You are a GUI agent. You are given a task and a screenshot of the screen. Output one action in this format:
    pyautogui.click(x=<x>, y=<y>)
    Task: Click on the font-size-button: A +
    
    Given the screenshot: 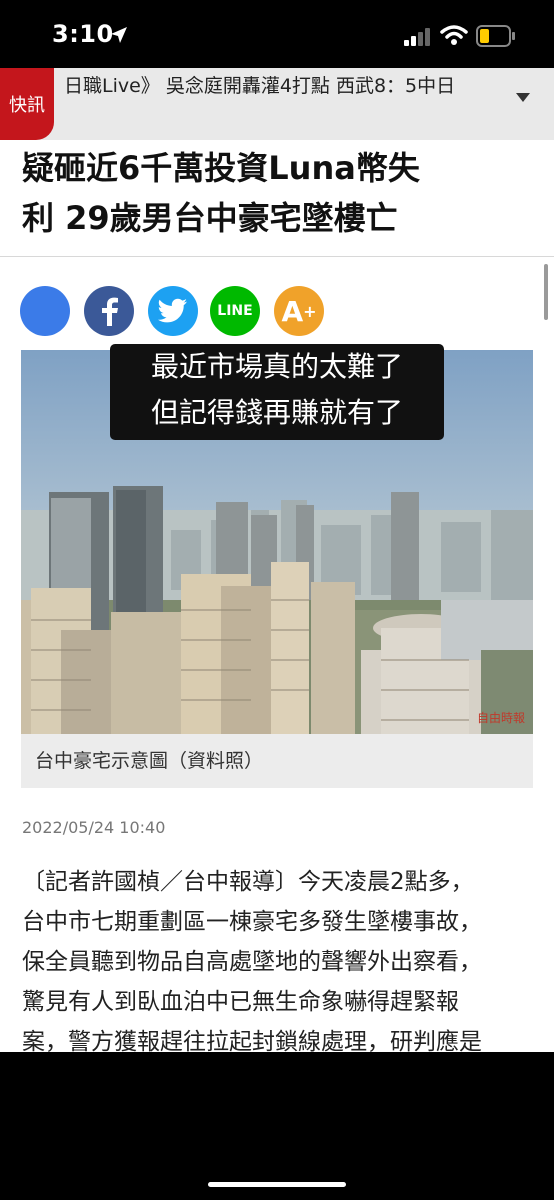 What is the action you would take?
    pyautogui.click(x=299, y=311)
    